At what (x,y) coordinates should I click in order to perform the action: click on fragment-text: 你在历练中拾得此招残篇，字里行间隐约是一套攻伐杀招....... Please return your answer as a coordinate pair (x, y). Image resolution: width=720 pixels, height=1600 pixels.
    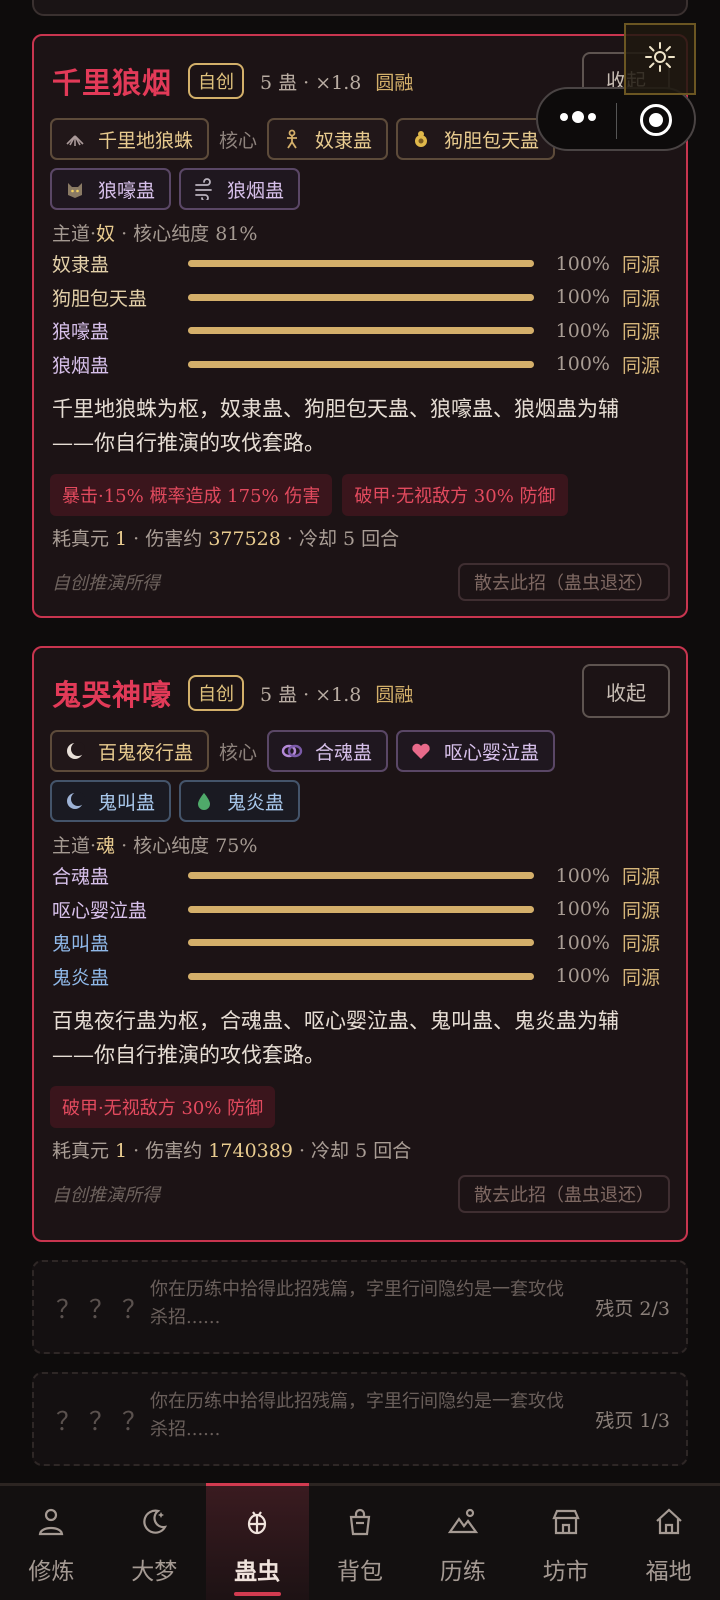
    Looking at the image, I should click on (357, 1303).